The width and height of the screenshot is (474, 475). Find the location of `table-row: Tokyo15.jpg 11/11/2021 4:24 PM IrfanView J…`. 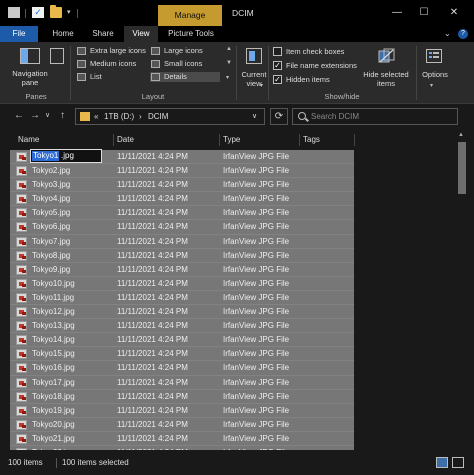

table-row: Tokyo15.jpg 11/11/2021 4:24 PM IrfanView J… is located at coordinates (182, 354).